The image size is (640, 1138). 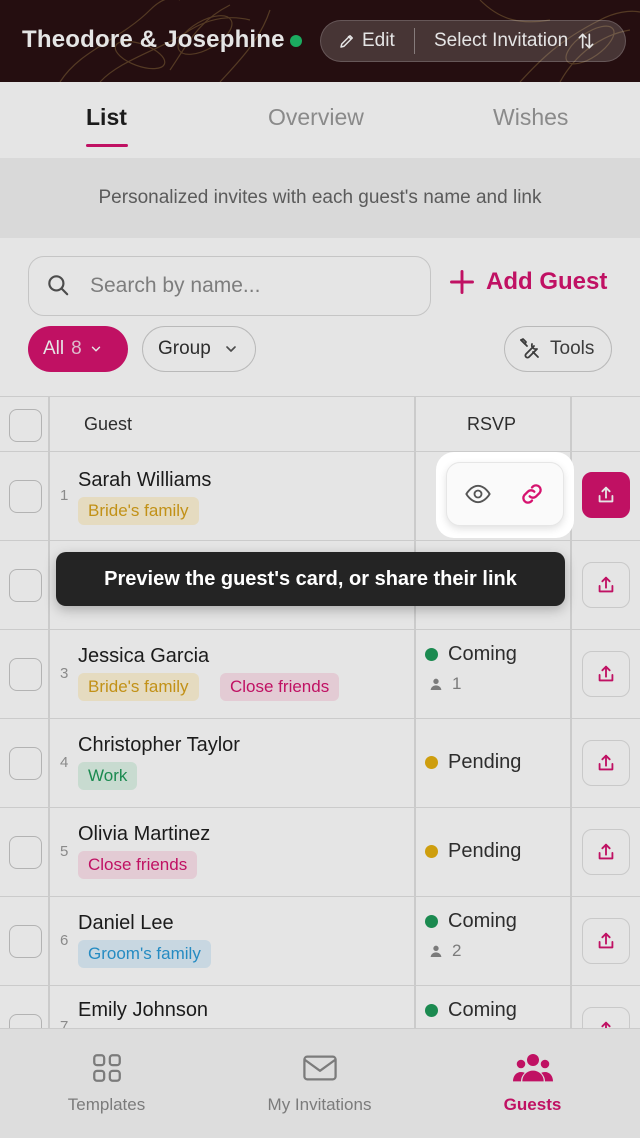 I want to click on column-header-guest: Guest, so click(x=108, y=424).